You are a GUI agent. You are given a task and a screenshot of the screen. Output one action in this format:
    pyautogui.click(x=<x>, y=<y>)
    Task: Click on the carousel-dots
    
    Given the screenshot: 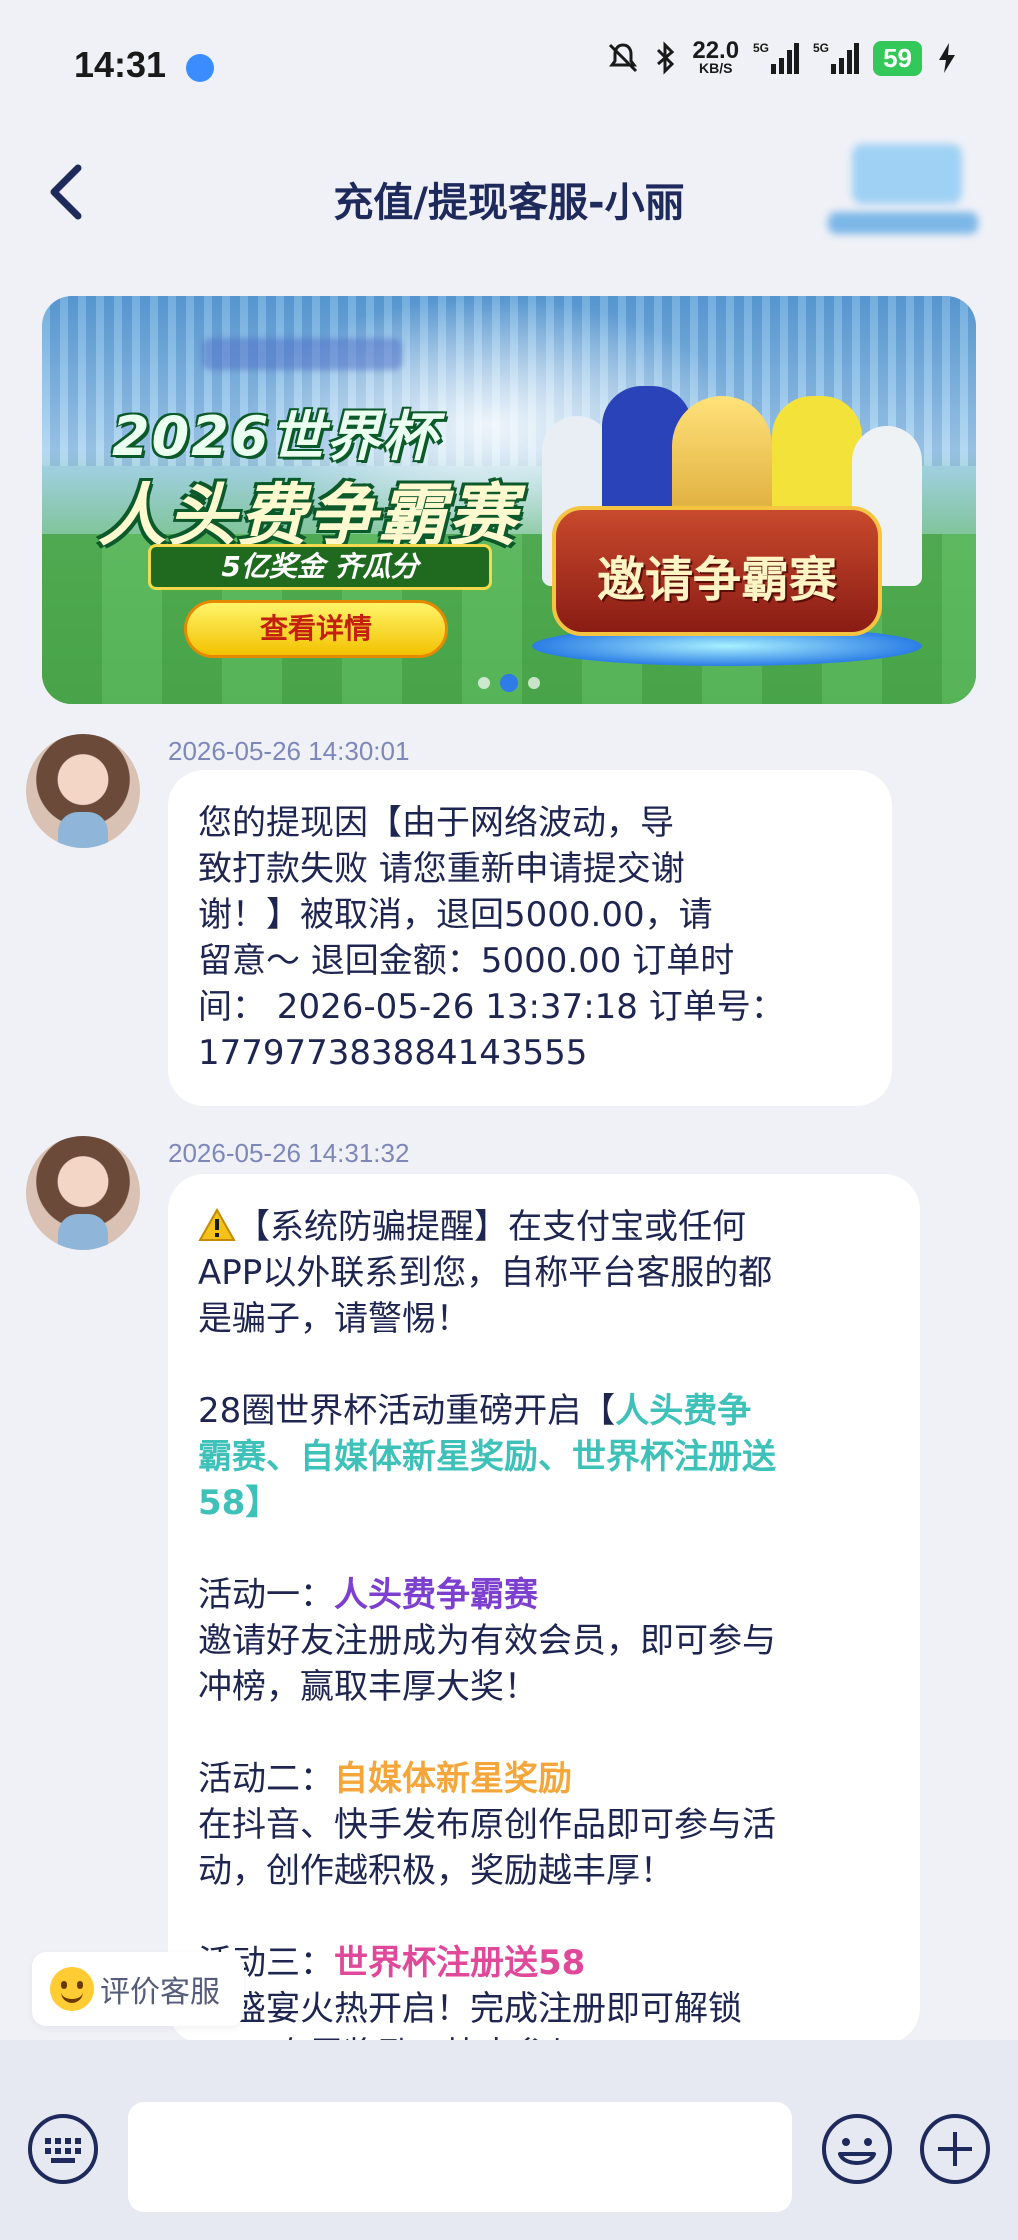 What is the action you would take?
    pyautogui.click(x=509, y=683)
    